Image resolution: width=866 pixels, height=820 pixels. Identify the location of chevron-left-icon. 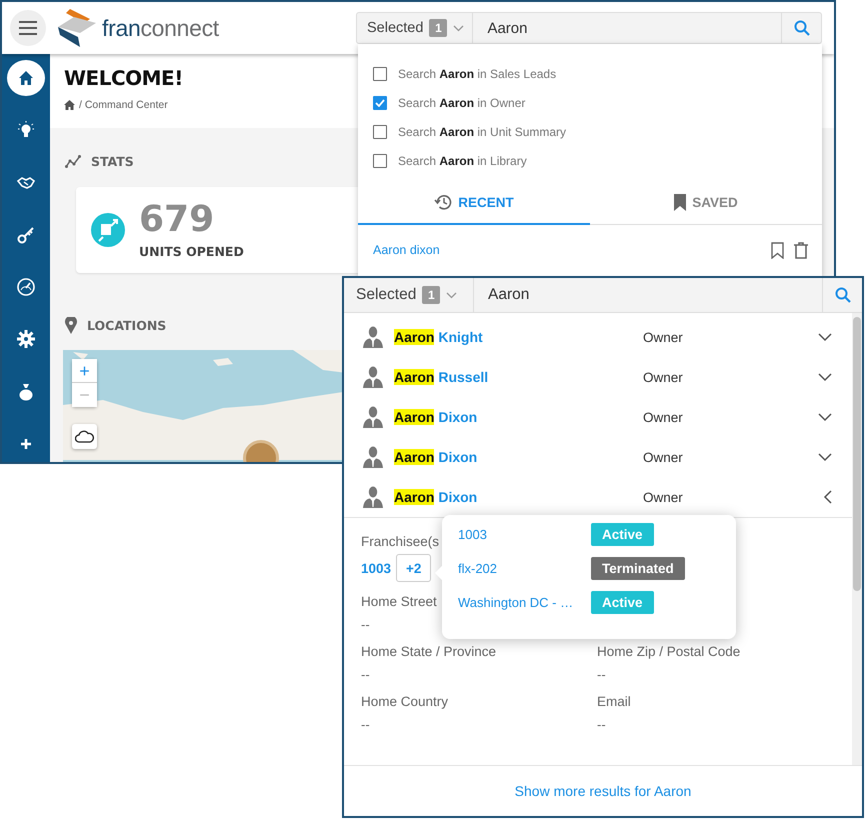
(827, 497).